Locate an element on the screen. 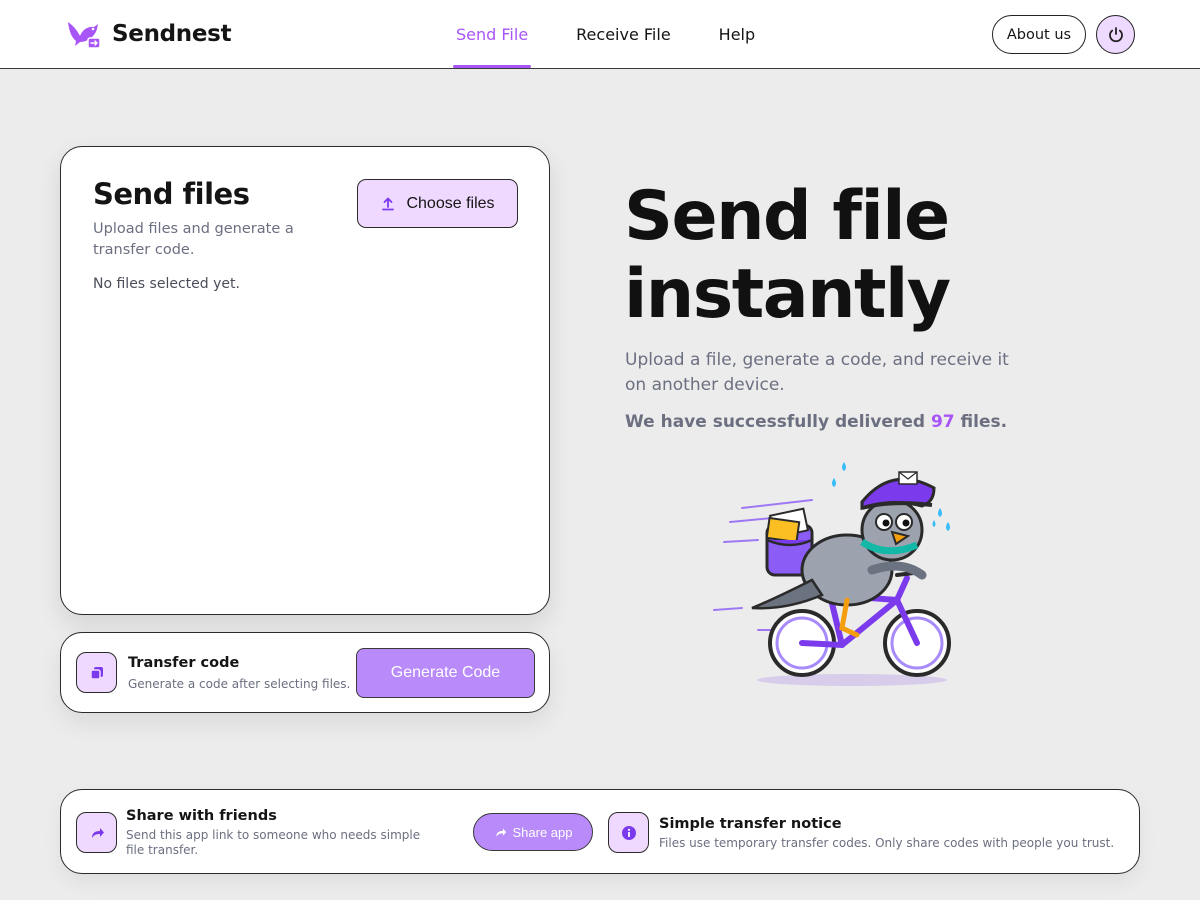  pigeon-courier-illustration is located at coordinates (832, 574).